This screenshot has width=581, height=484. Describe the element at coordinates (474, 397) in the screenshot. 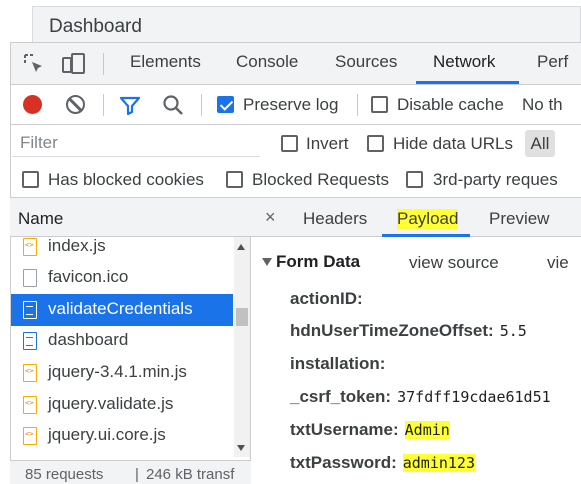

I see `field-value: 37fdff19cdae61d51` at that location.